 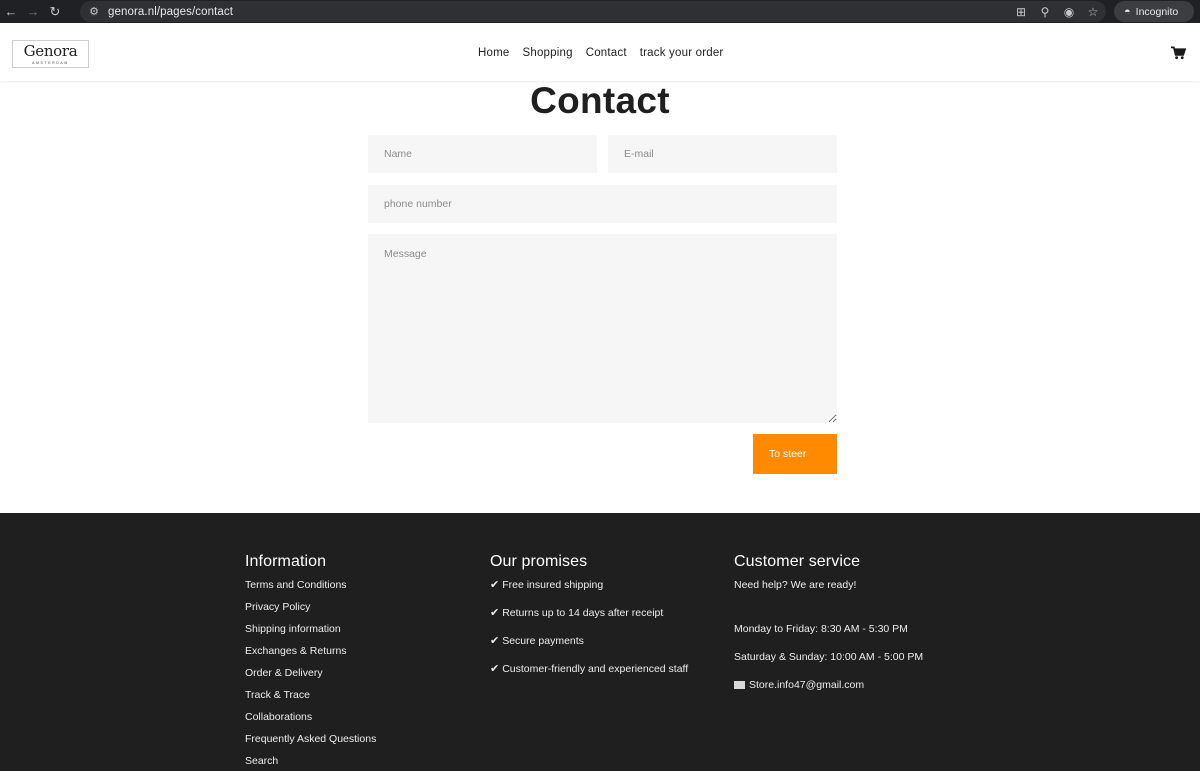 I want to click on footer-link-search: Search, so click(x=310, y=760).